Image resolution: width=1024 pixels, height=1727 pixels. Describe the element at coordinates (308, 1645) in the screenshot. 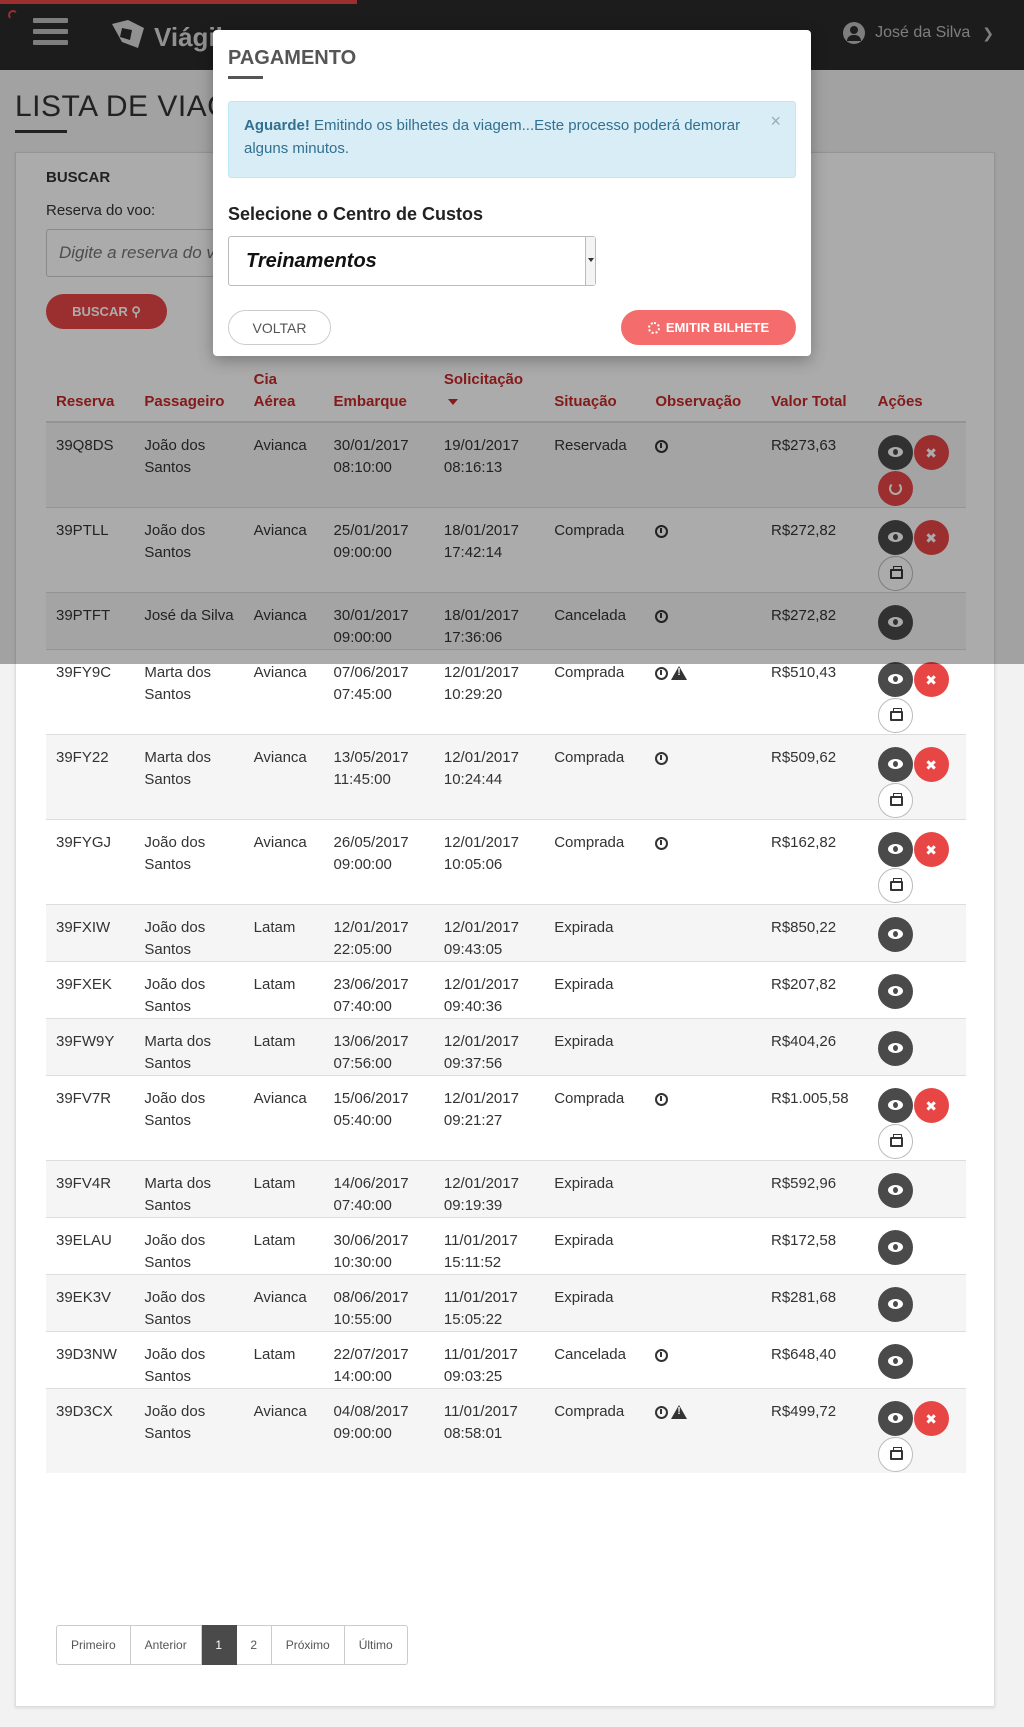

I see `page-link: Próximo` at that location.